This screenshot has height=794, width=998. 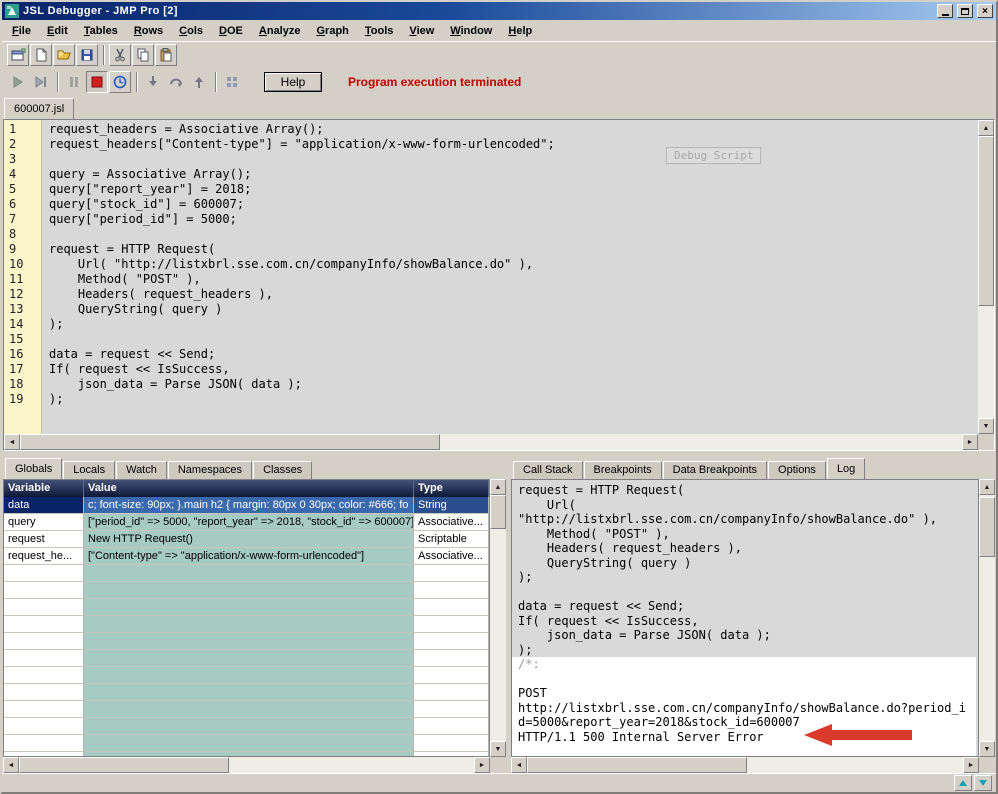 What do you see at coordinates (57, 31) in the screenshot?
I see `menu-edit: Edit` at bounding box center [57, 31].